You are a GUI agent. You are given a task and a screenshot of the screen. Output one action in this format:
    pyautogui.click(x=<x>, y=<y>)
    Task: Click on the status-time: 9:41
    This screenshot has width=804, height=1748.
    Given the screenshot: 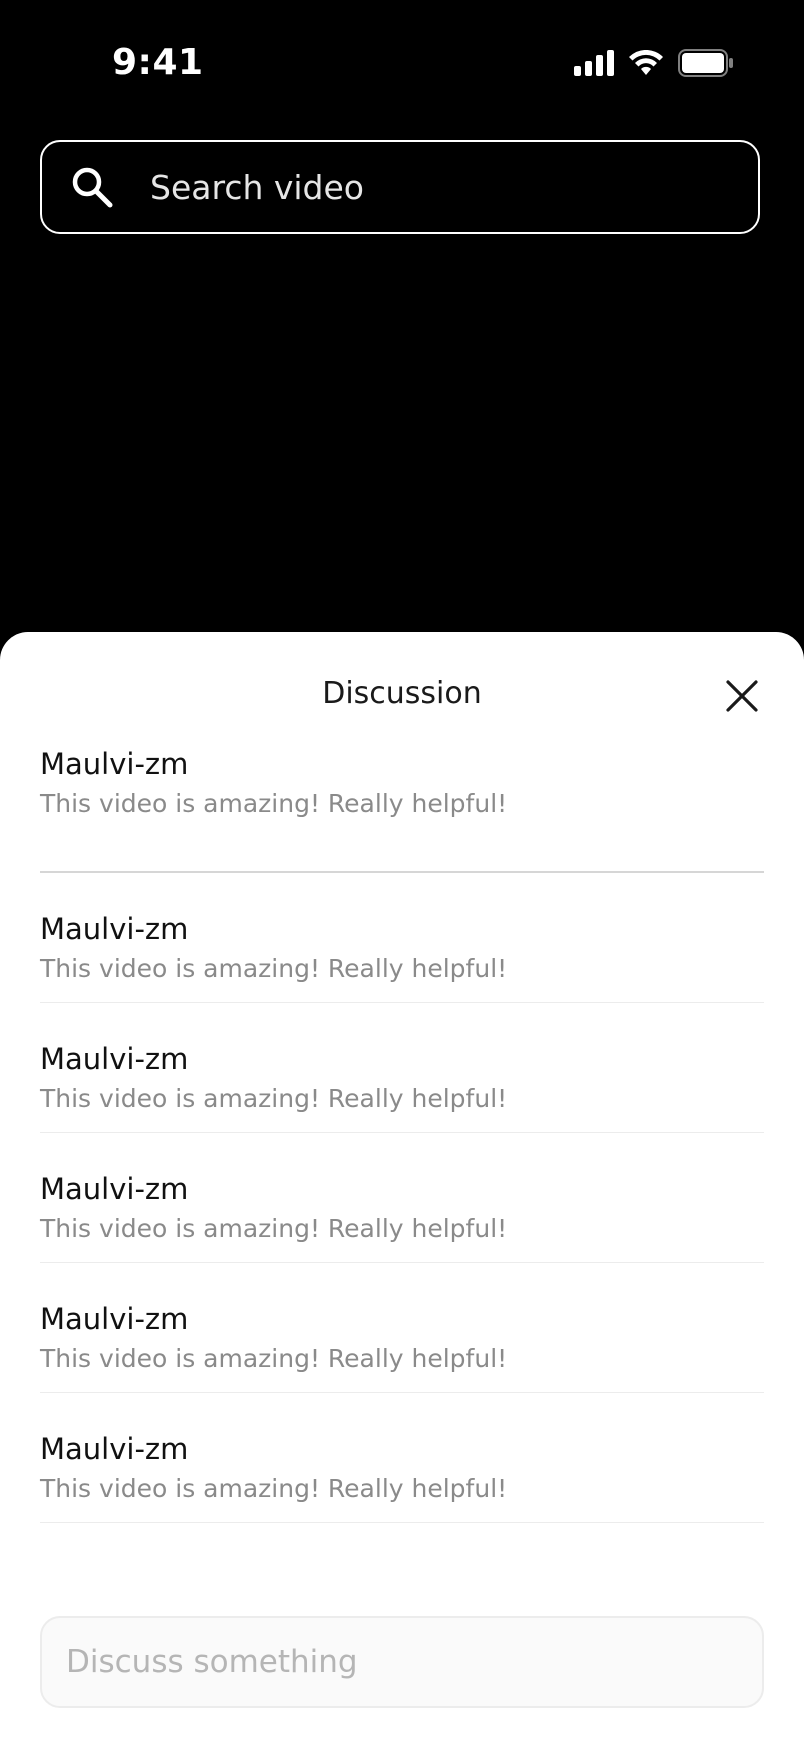 What is the action you would take?
    pyautogui.click(x=158, y=62)
    